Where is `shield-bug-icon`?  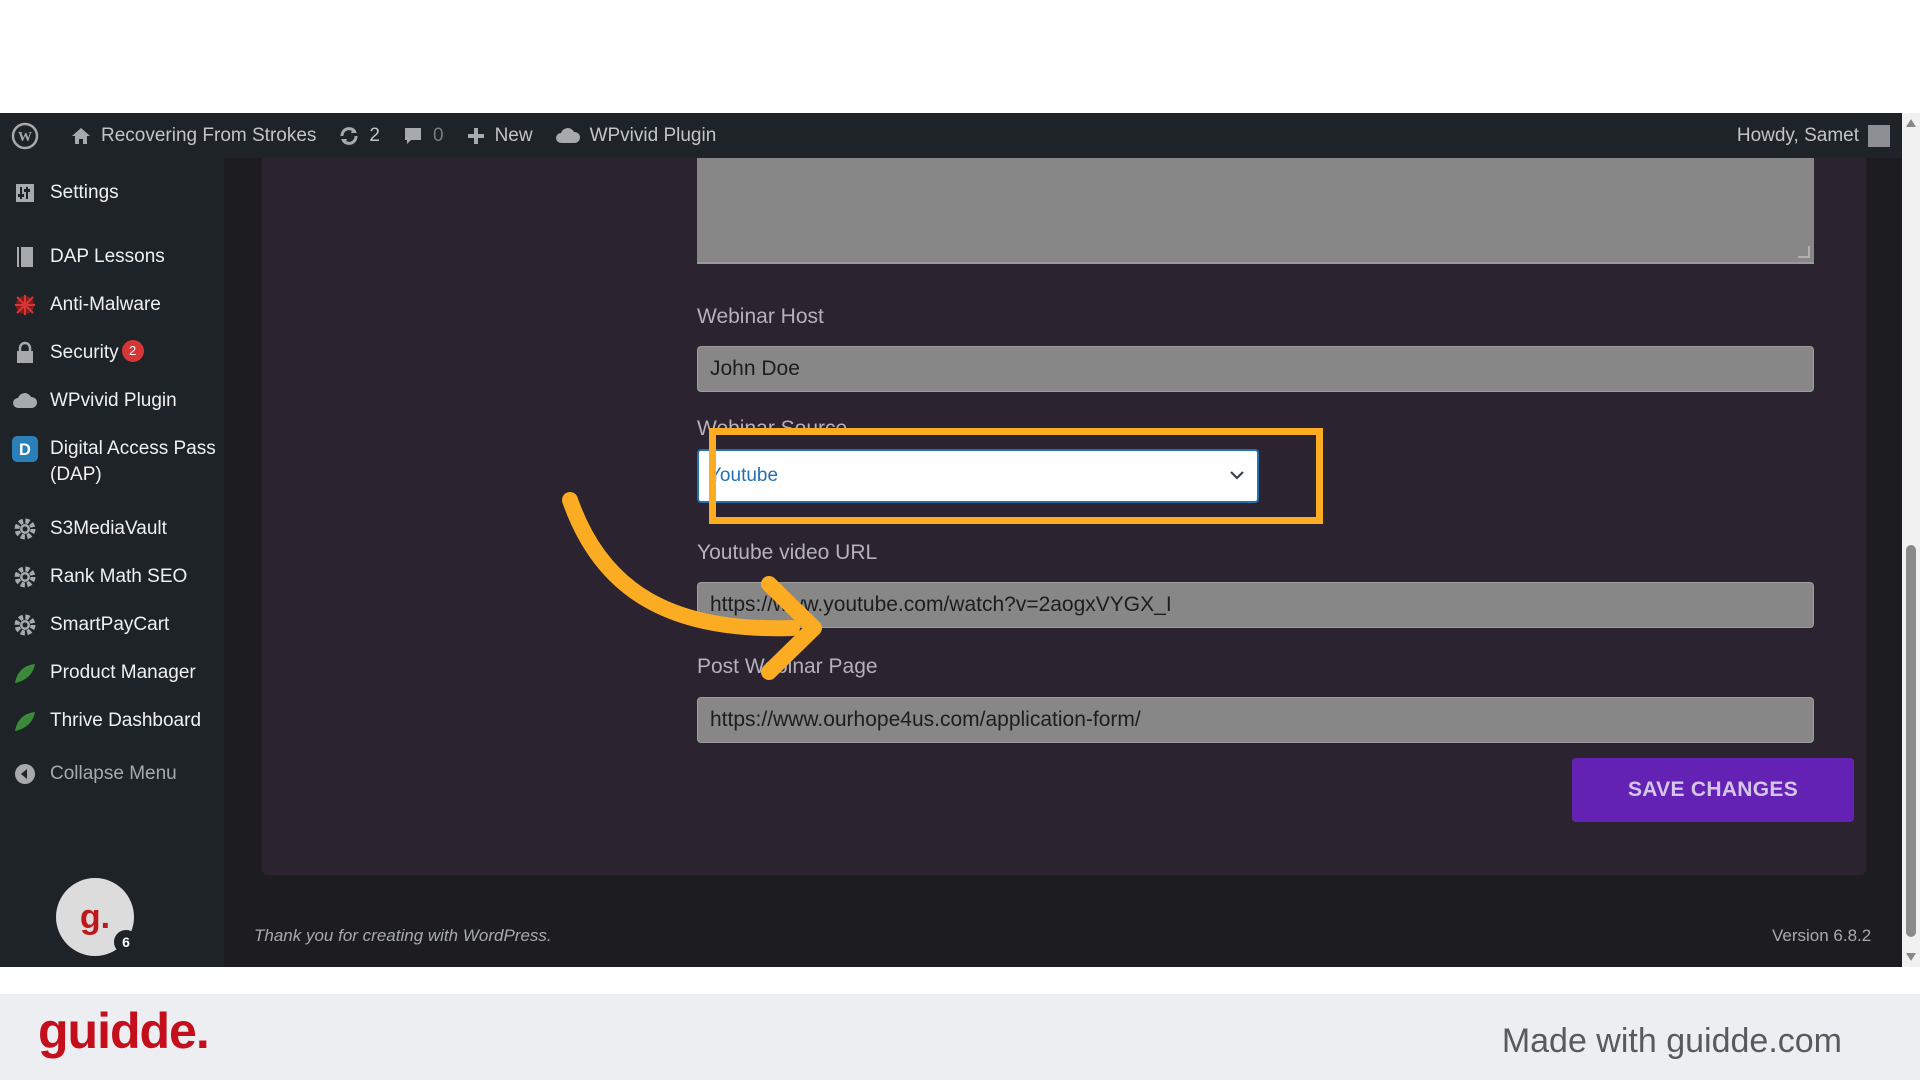
shield-bug-icon is located at coordinates (25, 305).